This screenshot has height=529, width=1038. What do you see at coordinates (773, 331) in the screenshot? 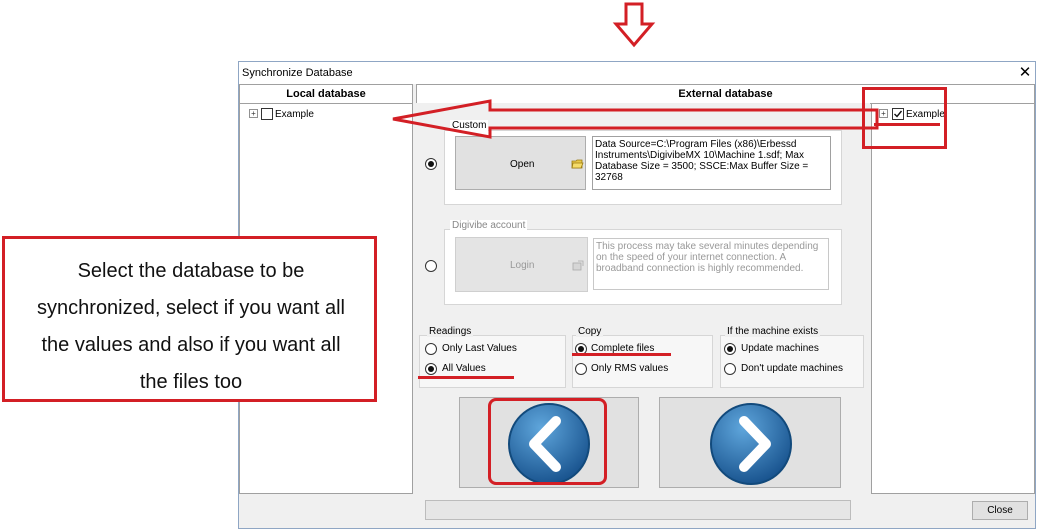
I see `machine-exists-legend: If the machine exists` at bounding box center [773, 331].